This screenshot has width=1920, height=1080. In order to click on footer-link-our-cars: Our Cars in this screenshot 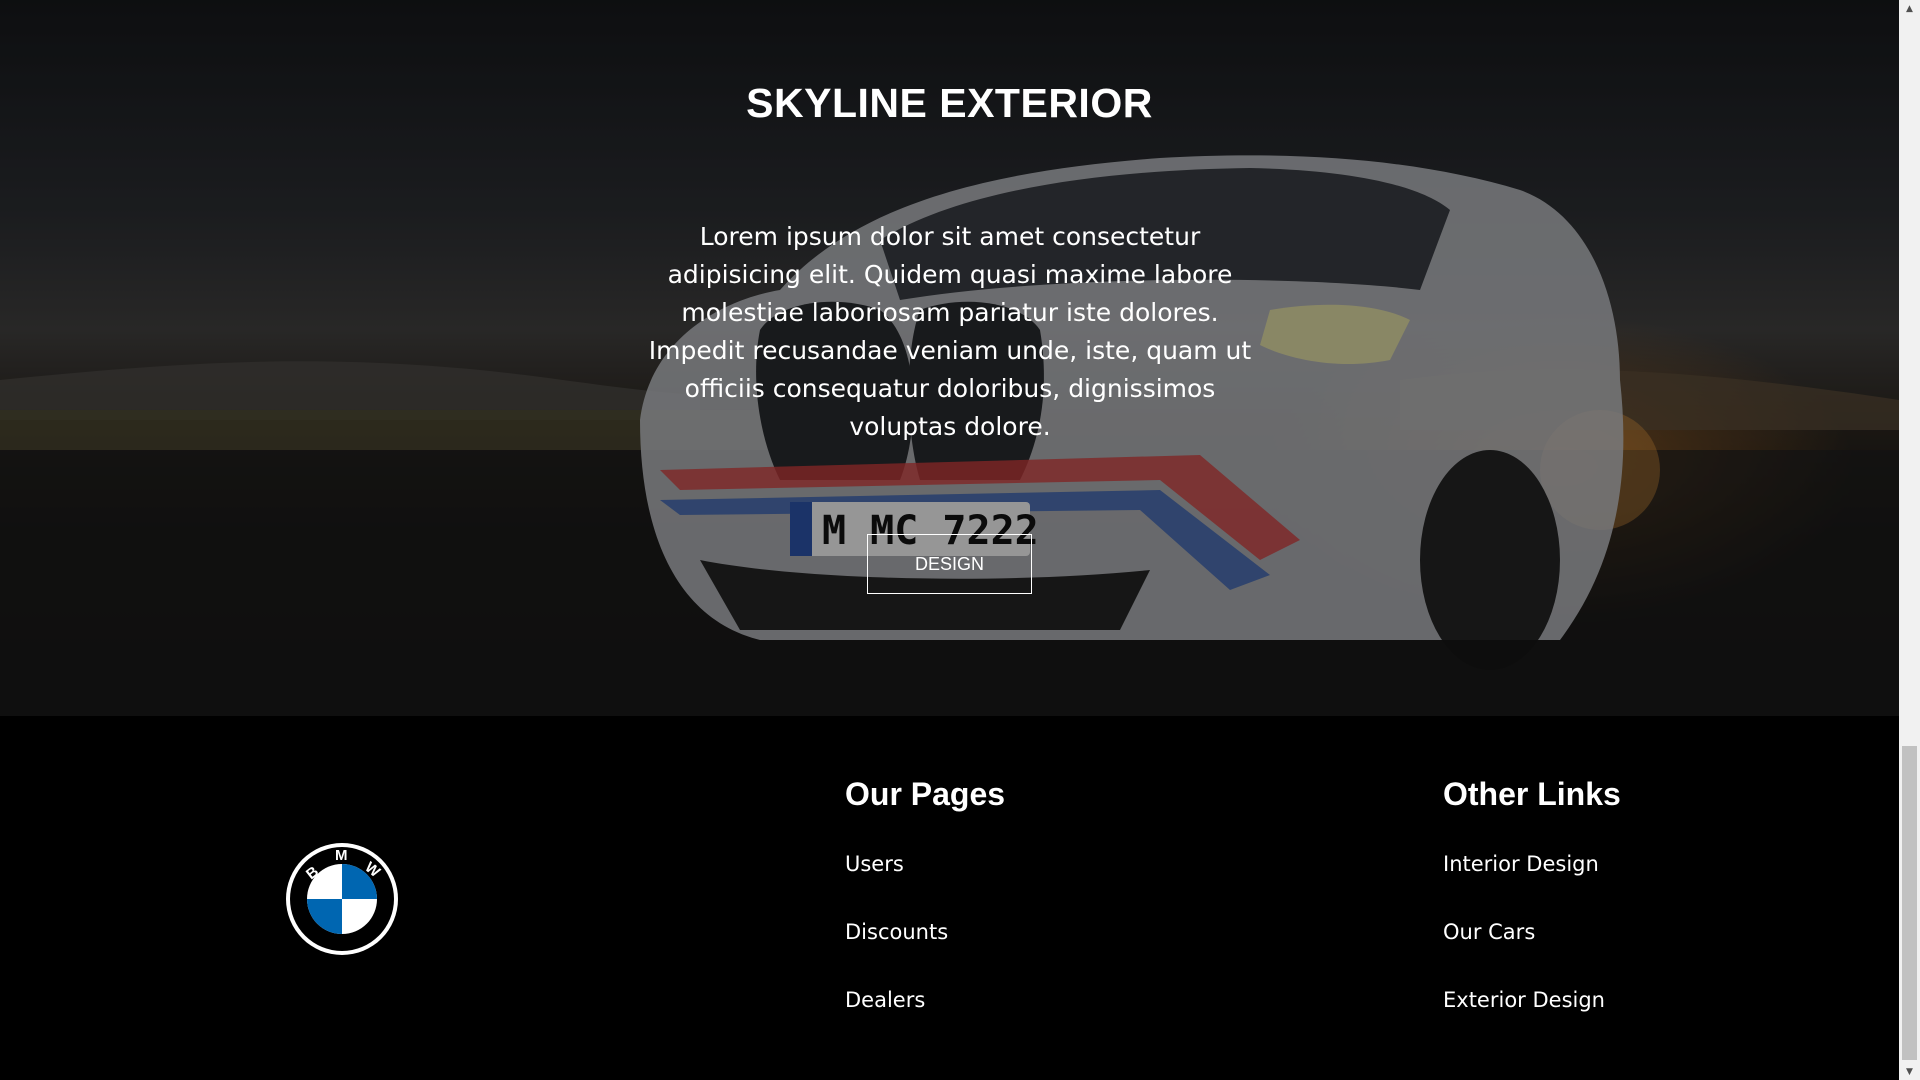, I will do `click(1489, 932)`.